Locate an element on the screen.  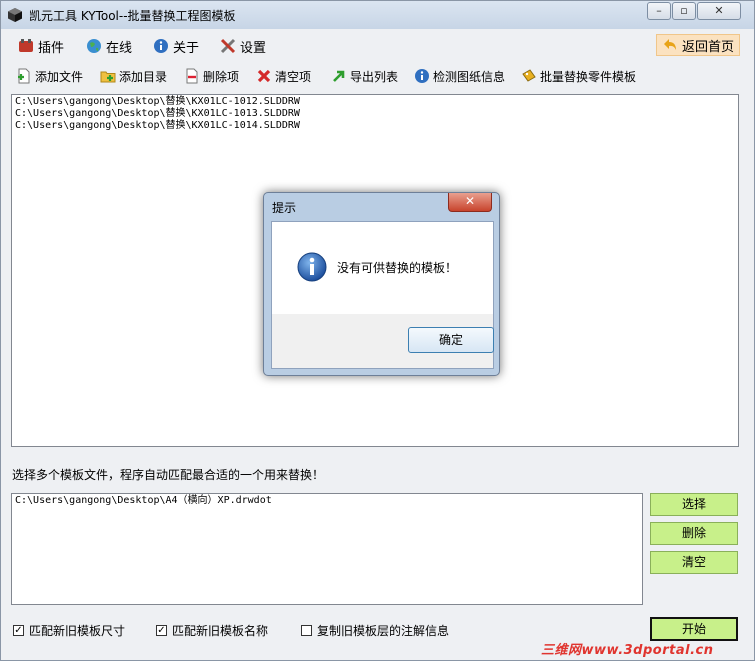
dialog-close-button: ✕ is located at coordinates (470, 202).